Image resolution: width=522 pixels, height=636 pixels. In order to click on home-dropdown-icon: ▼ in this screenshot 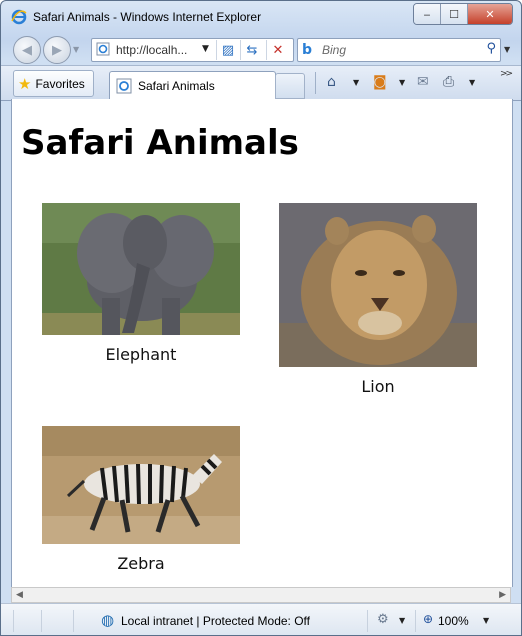, I will do `click(356, 82)`.